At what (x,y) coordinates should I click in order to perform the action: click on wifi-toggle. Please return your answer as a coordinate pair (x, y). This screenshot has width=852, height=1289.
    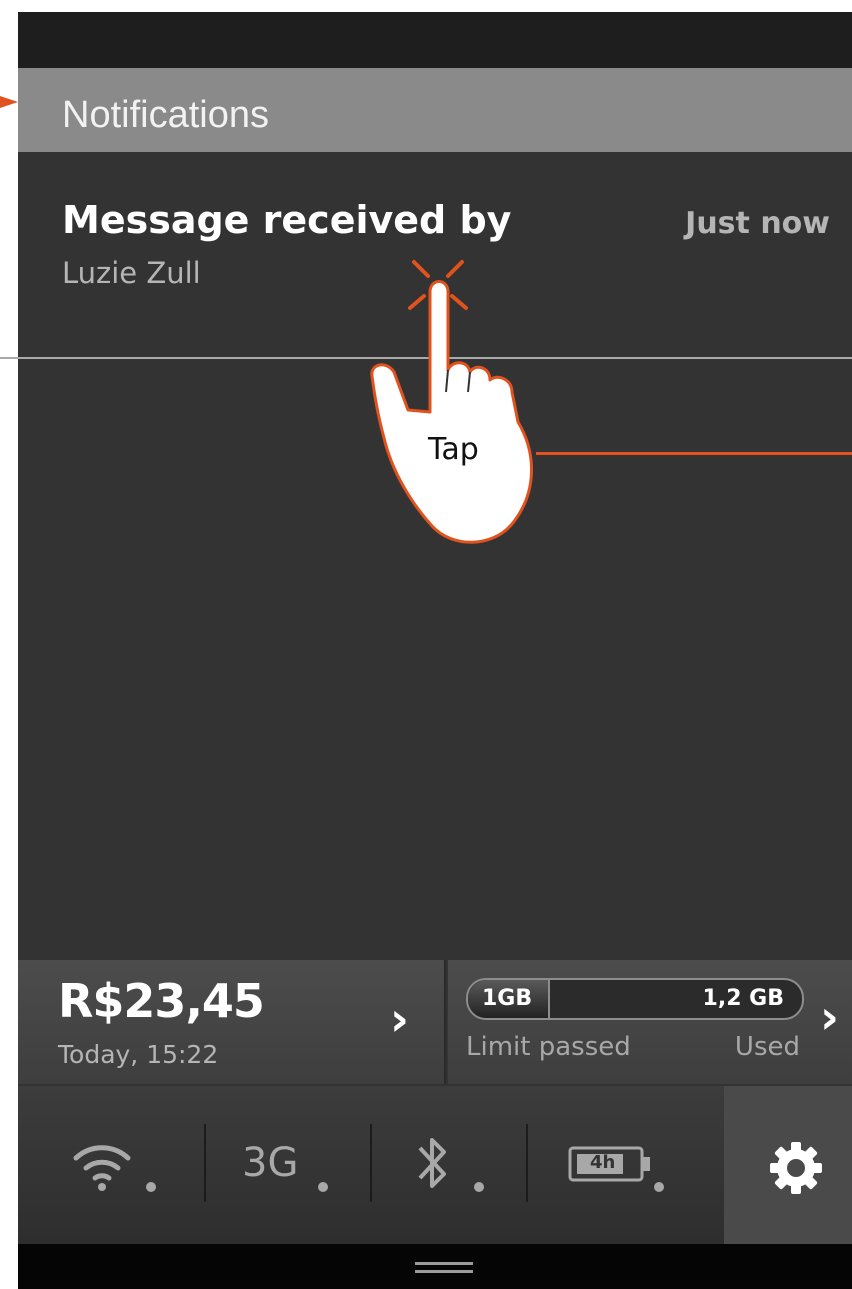
    Looking at the image, I should click on (111, 1165).